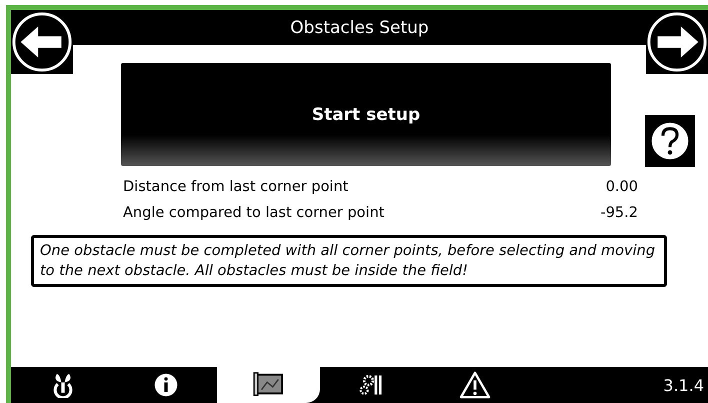 The height and width of the screenshot is (403, 708). What do you see at coordinates (359, 28) in the screenshot?
I see `window-title: Obstacles Setup` at bounding box center [359, 28].